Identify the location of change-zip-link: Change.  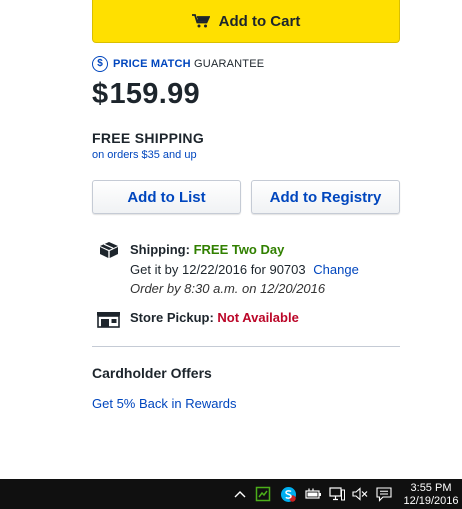
(336, 269).